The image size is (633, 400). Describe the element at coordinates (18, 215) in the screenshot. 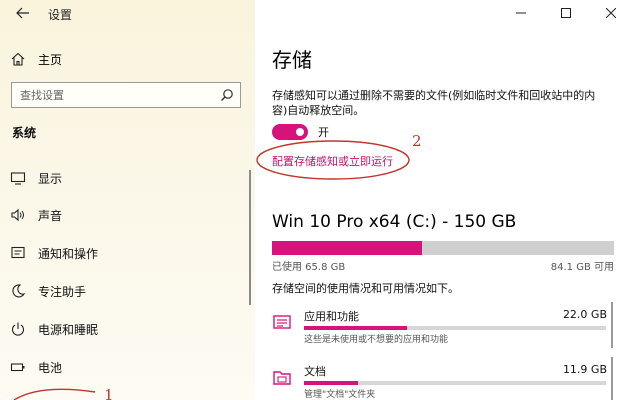

I see `speaker-icon` at that location.